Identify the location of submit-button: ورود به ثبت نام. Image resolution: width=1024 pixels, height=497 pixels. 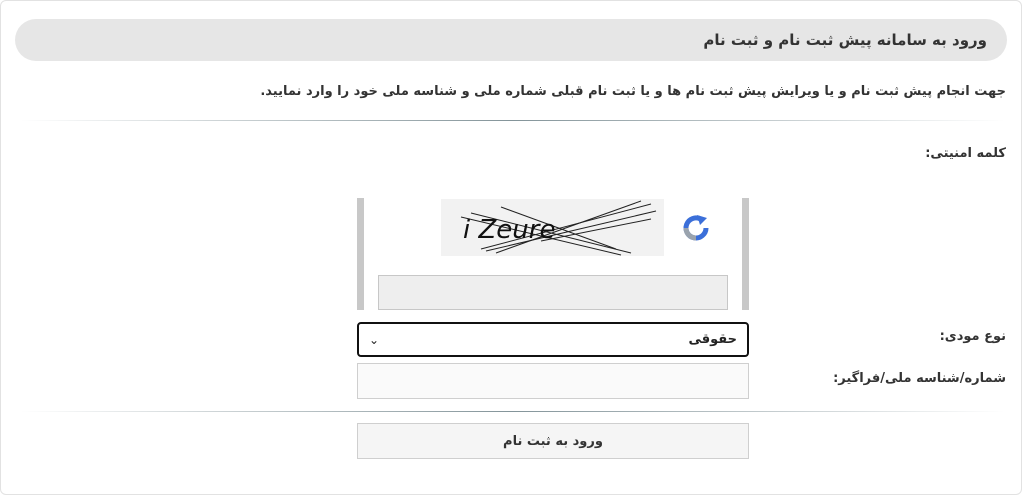
(553, 441).